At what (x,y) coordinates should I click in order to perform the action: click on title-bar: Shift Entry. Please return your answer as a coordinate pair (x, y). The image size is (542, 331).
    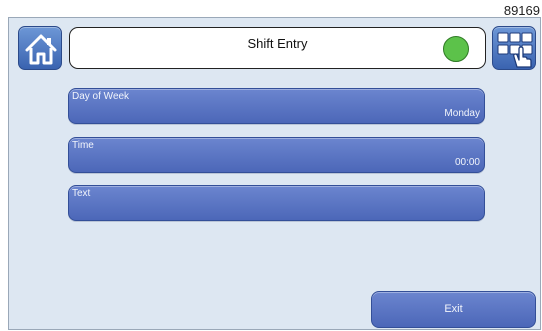
    Looking at the image, I should click on (277, 48).